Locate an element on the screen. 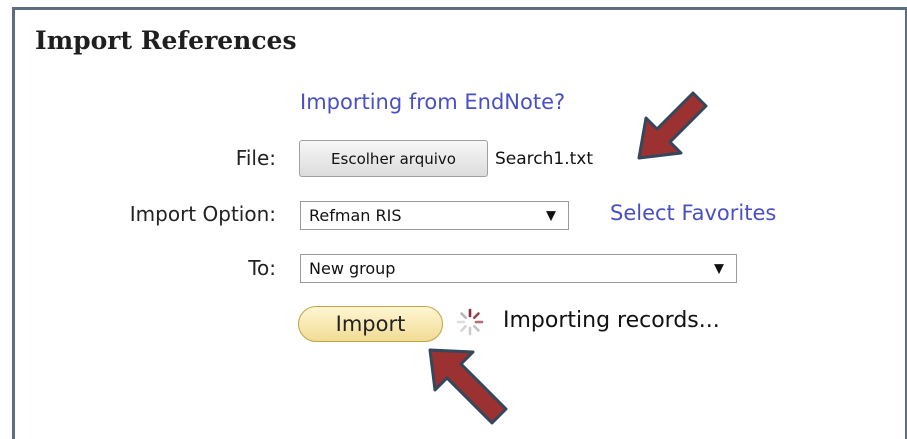 The width and height of the screenshot is (907, 439). import-option-select: Refman RIS ▼ is located at coordinates (434, 215).